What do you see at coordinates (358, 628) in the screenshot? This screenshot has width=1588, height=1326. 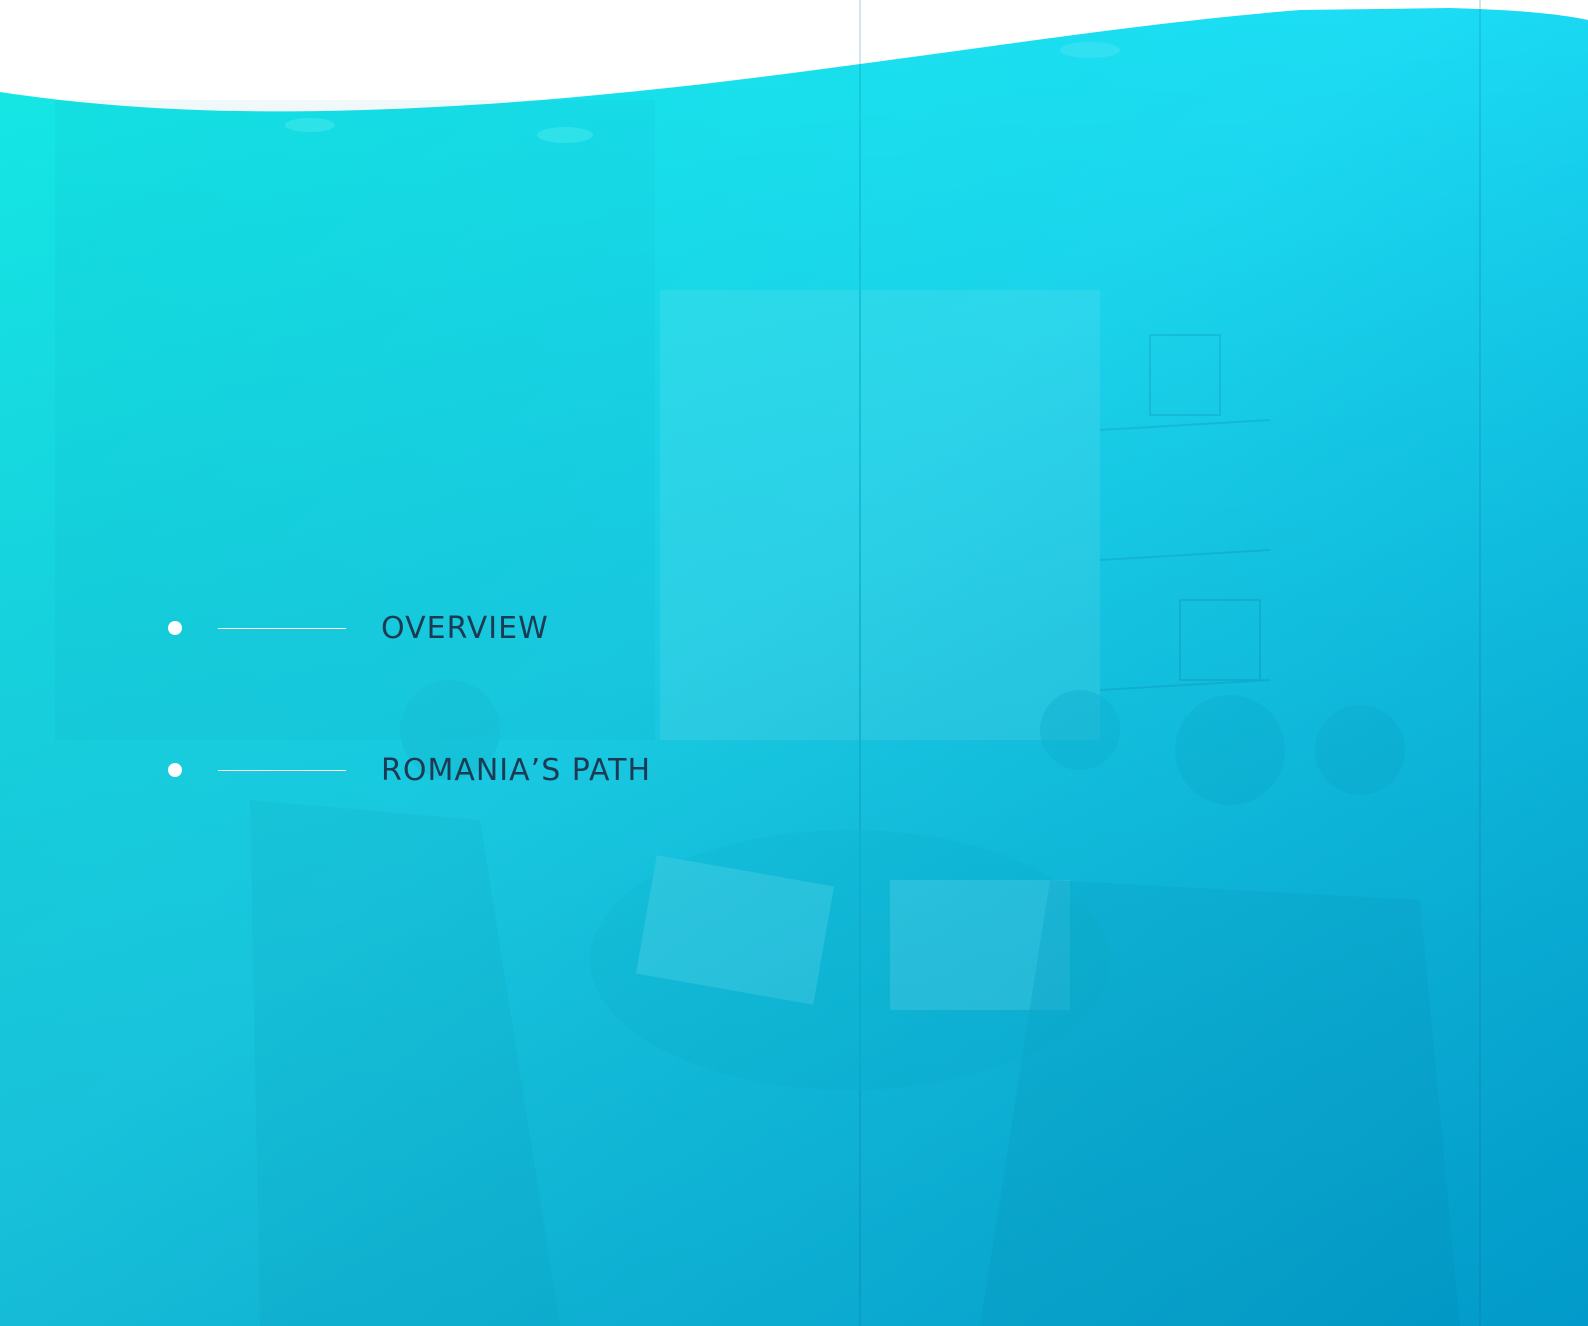 I see `nav-item-overview: OVERVIEW` at bounding box center [358, 628].